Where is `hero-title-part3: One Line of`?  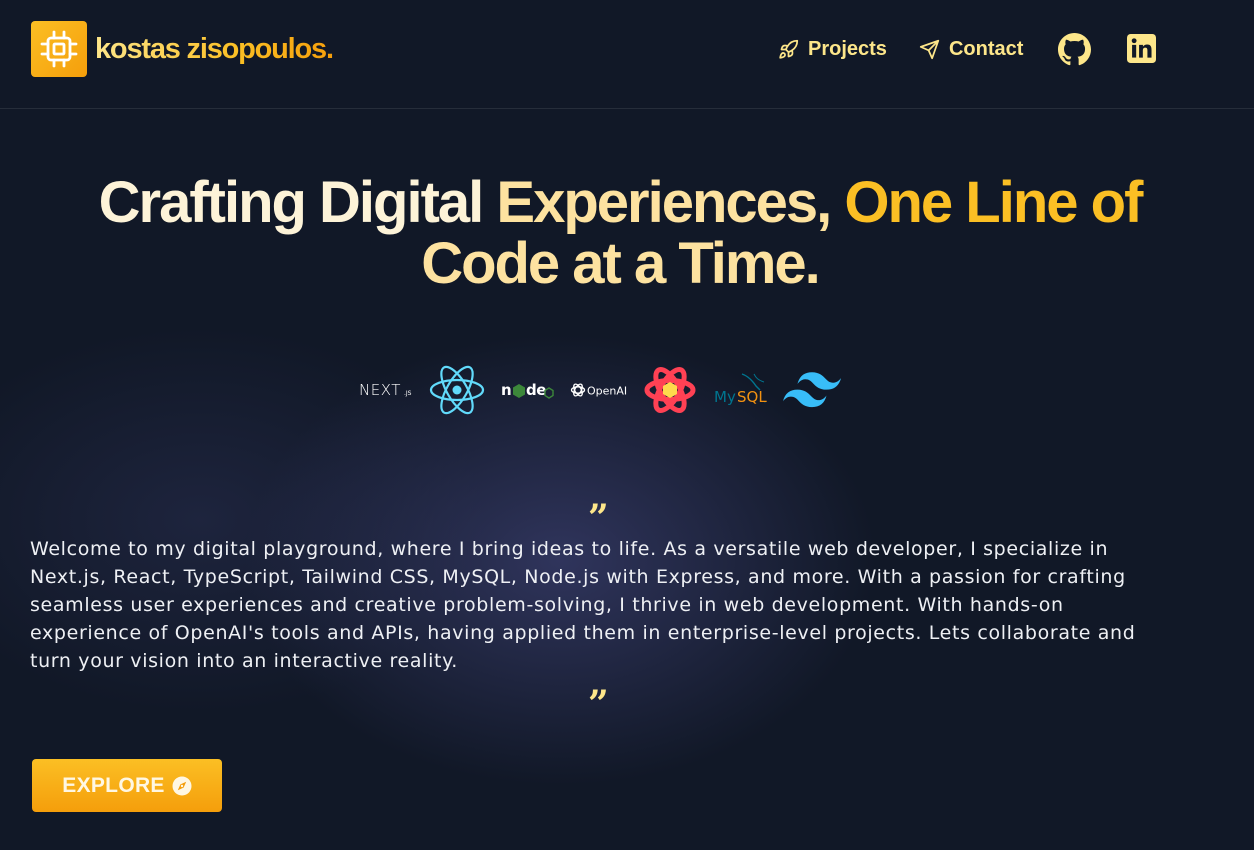
hero-title-part3: One Line of is located at coordinates (993, 202).